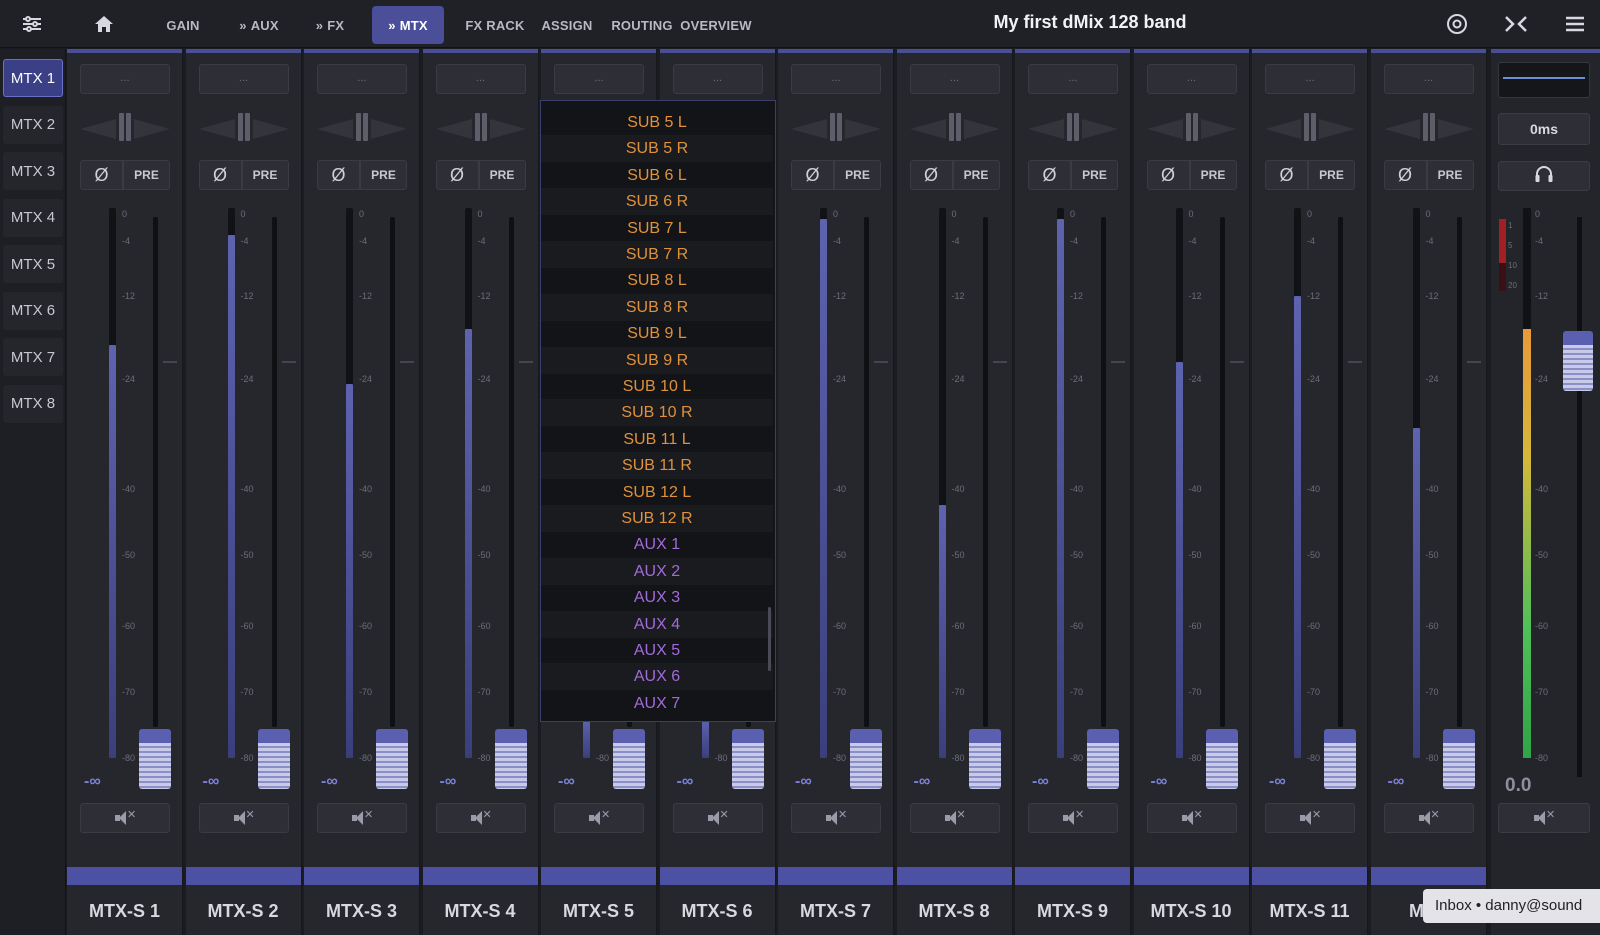 This screenshot has height=935, width=1600. What do you see at coordinates (33, 124) in the screenshot?
I see `sidebar-item-mtx-2: MTX 2` at bounding box center [33, 124].